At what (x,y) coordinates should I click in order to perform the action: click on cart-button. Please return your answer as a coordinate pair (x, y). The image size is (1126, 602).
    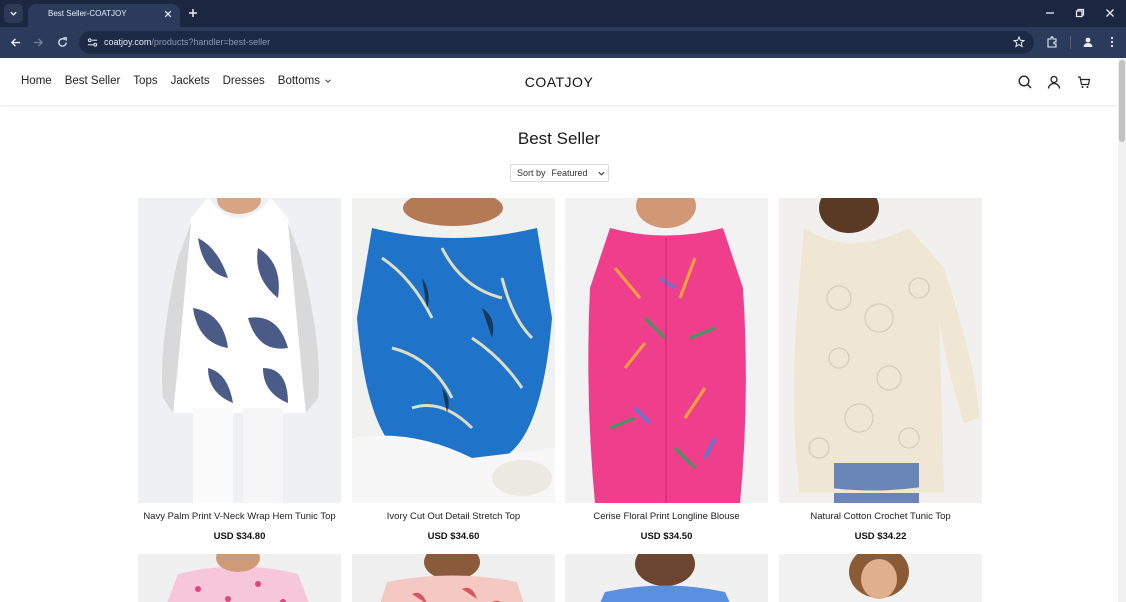
    Looking at the image, I should click on (1084, 82).